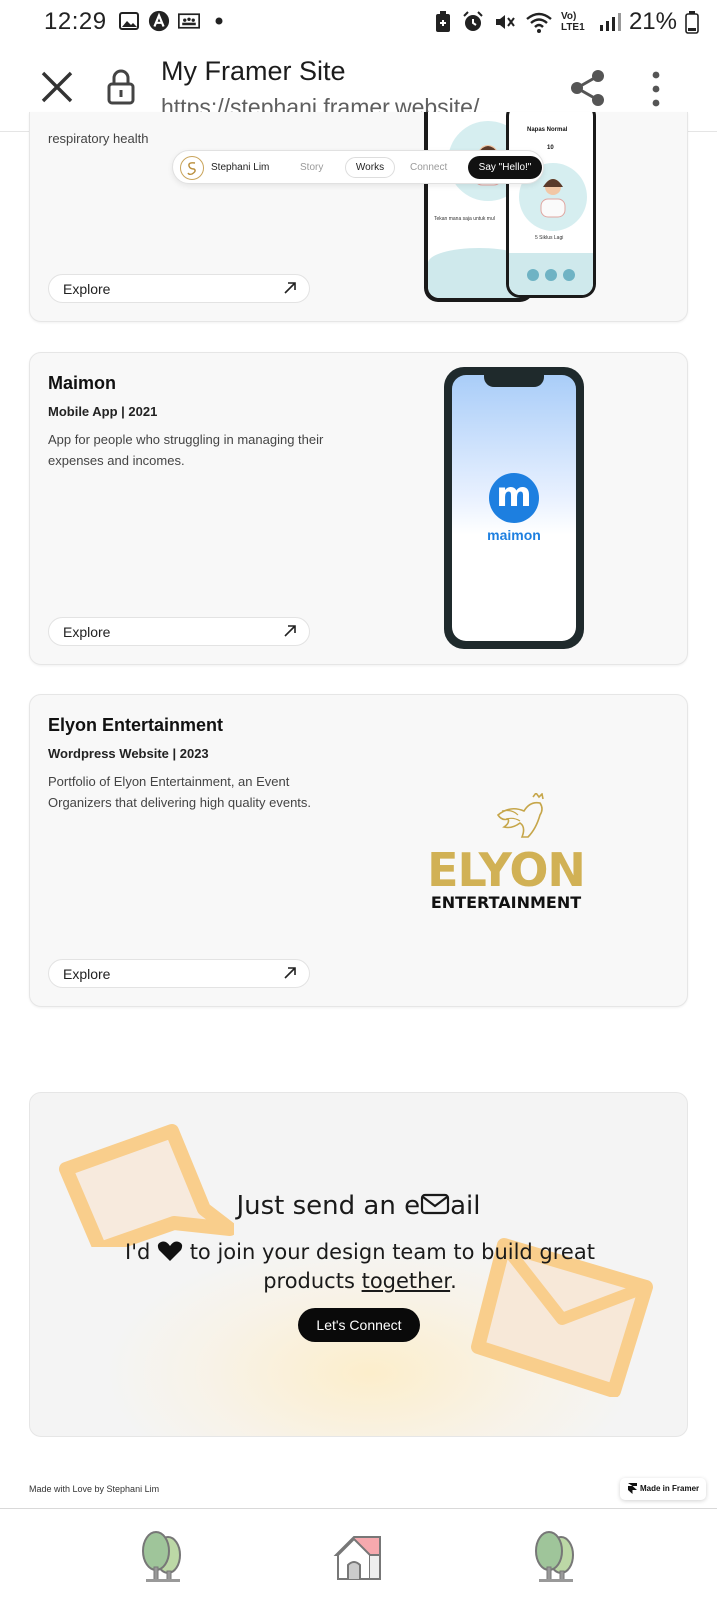 This screenshot has width=717, height=1600. Describe the element at coordinates (588, 88) in the screenshot. I see `share-icon` at that location.